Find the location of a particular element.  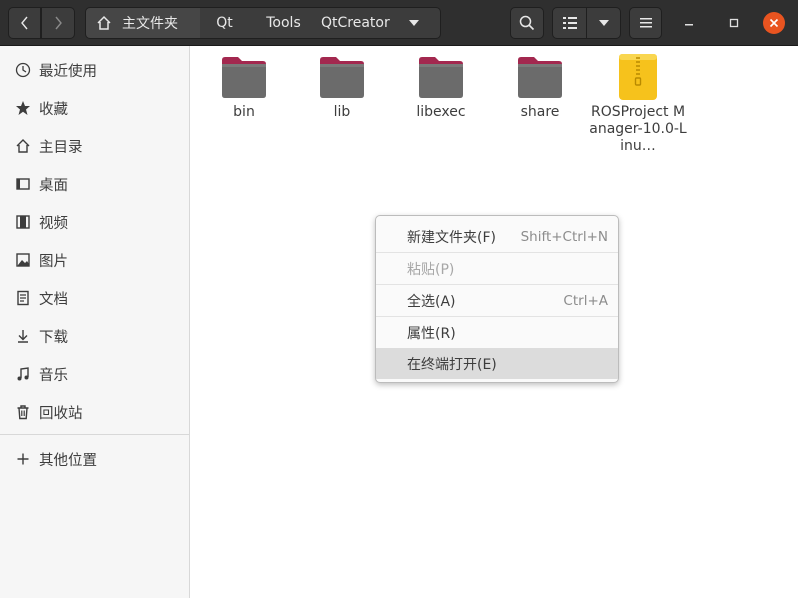

chevron-left-icon is located at coordinates (24, 23).